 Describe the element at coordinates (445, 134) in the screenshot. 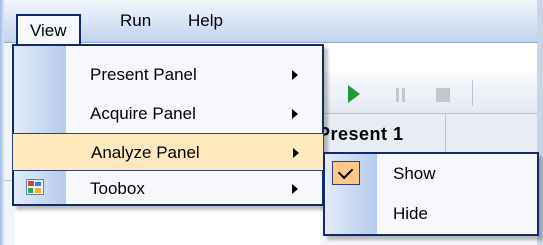

I see `divider` at that location.